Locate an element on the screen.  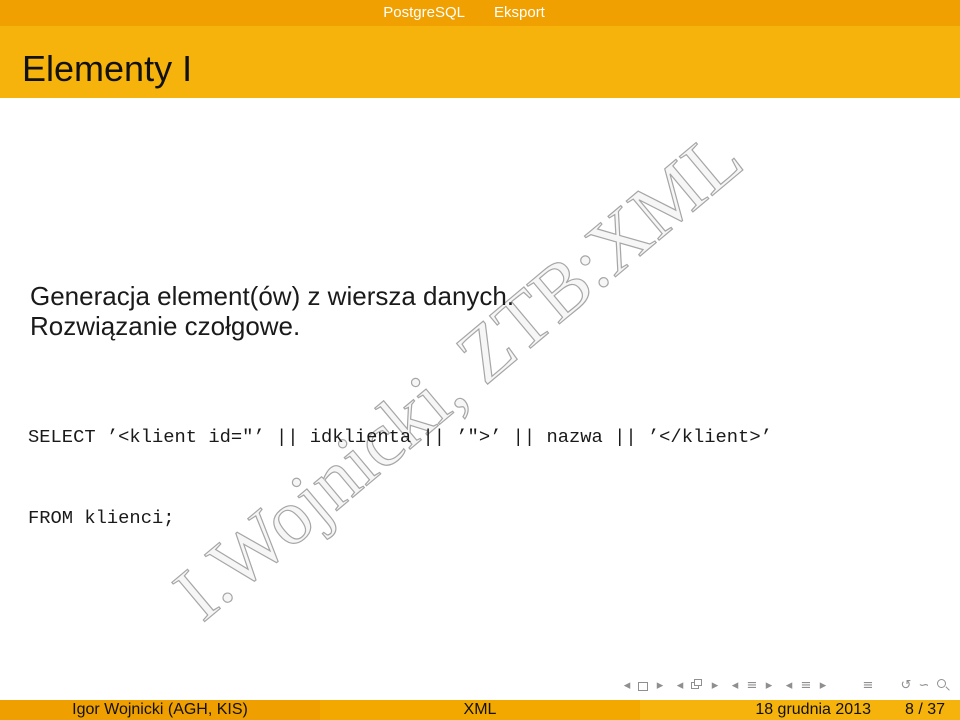
navigation-symbols is located at coordinates (780, 684).